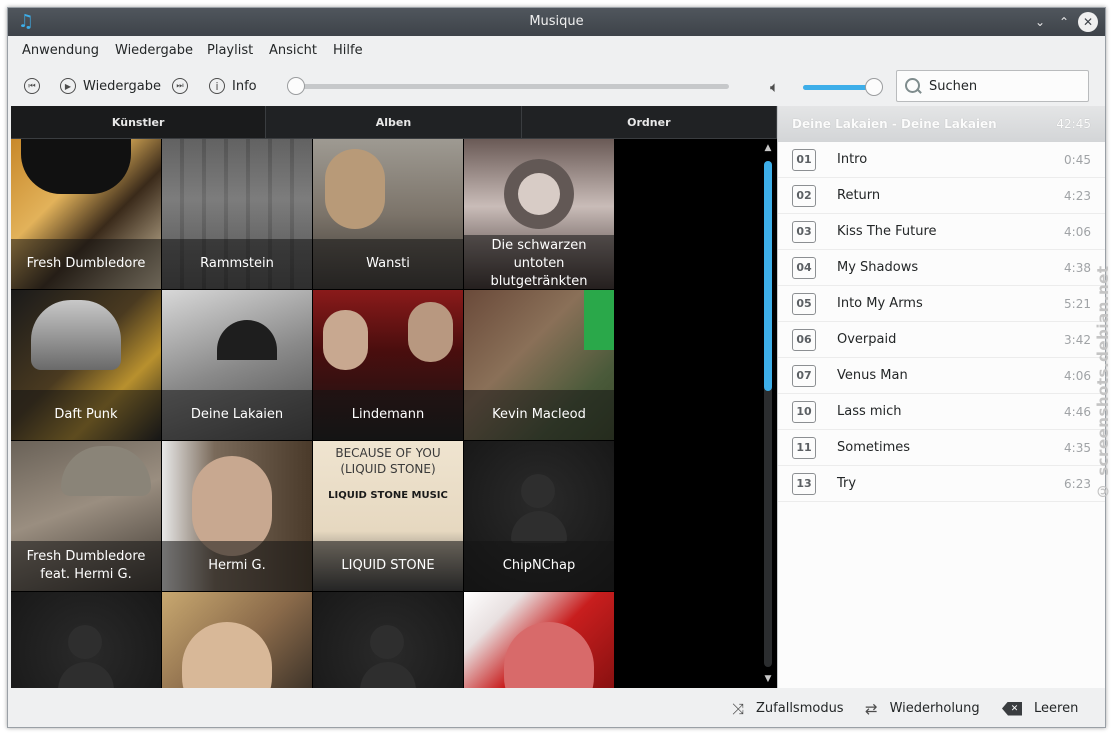 The height and width of the screenshot is (740, 1118). Describe the element at coordinates (1004, 86) in the screenshot. I see `search-input` at that location.